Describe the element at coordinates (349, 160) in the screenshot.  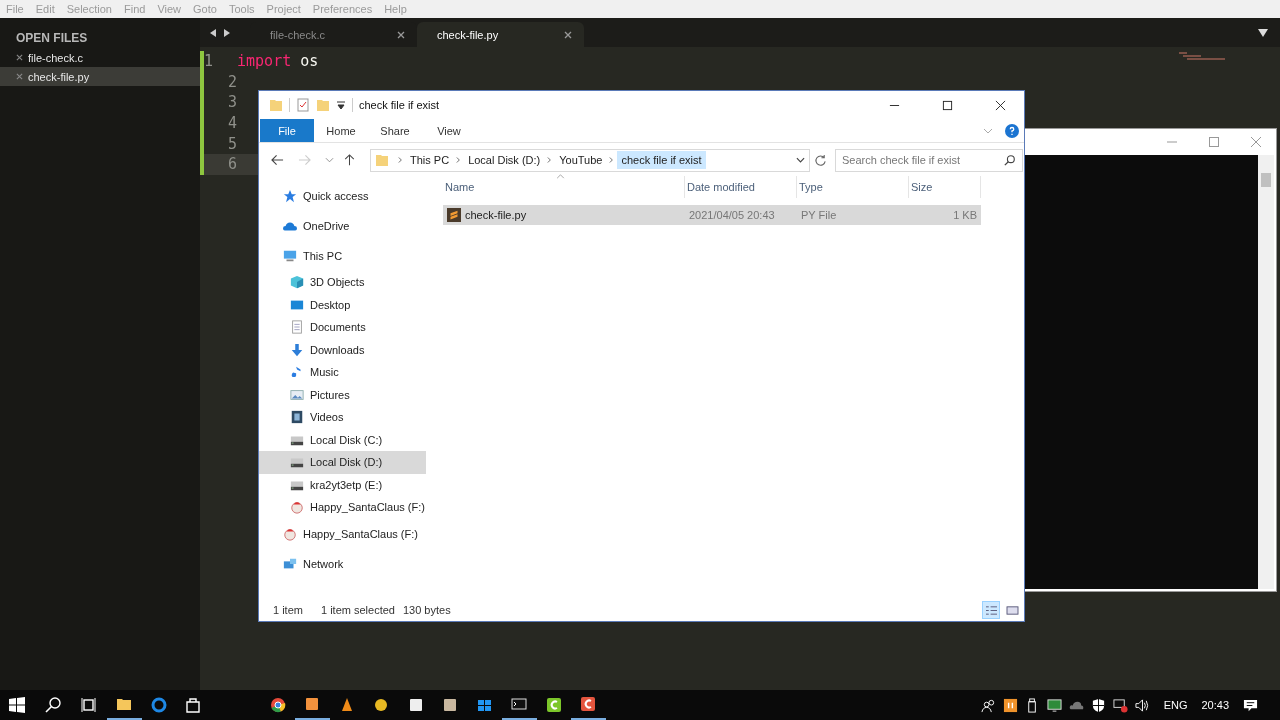
I see `up-arrow-icon` at that location.